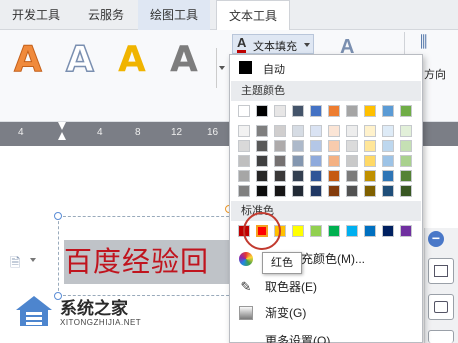  What do you see at coordinates (62, 134) in the screenshot?
I see `ruler-indent-marker` at bounding box center [62, 134].